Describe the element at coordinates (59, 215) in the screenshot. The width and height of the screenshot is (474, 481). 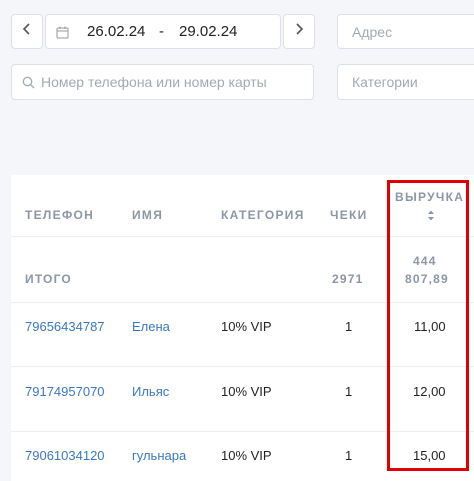
I see `col-phone-header: ТЕЛЕФОН` at that location.